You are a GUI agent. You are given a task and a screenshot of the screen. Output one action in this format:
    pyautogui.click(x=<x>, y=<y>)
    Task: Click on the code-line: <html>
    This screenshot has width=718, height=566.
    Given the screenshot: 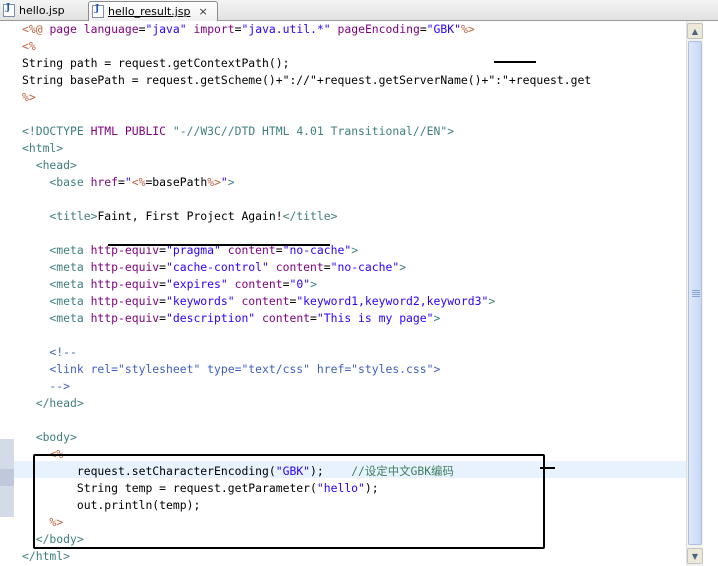 What is the action you would take?
    pyautogui.click(x=43, y=148)
    